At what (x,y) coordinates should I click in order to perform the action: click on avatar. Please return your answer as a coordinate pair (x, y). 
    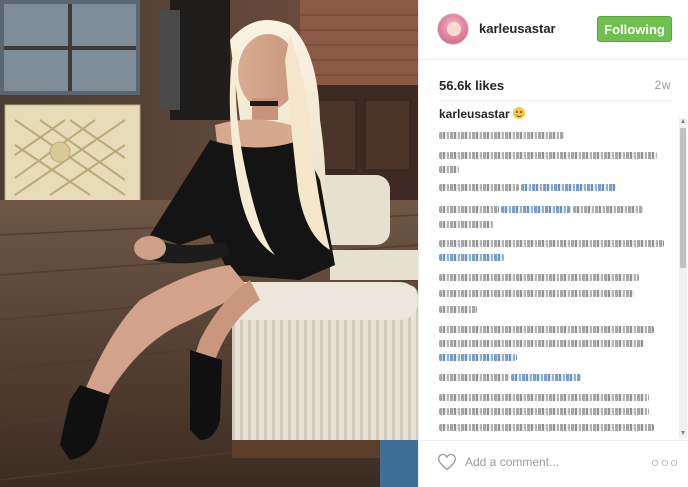
    Looking at the image, I should click on (453, 29).